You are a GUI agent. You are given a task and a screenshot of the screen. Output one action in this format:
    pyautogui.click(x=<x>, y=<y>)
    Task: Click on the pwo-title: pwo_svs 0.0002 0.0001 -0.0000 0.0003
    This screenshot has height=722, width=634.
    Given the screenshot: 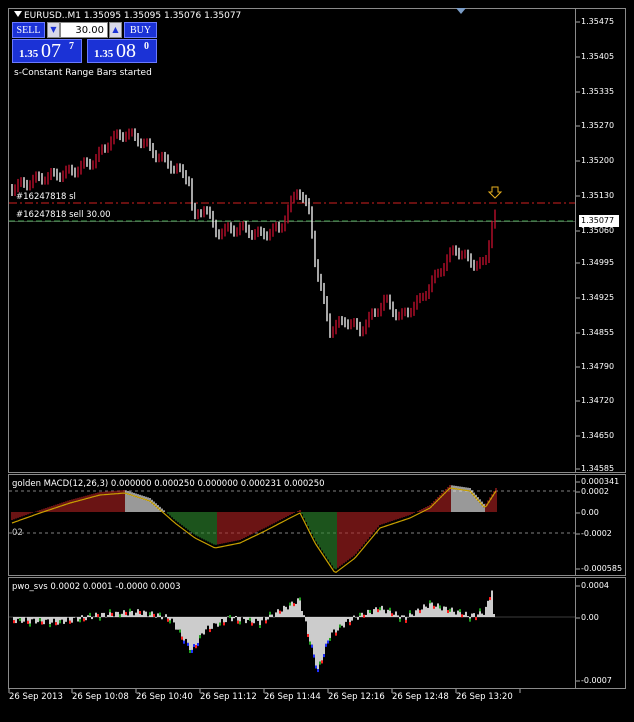 What is the action you would take?
    pyautogui.click(x=96, y=587)
    